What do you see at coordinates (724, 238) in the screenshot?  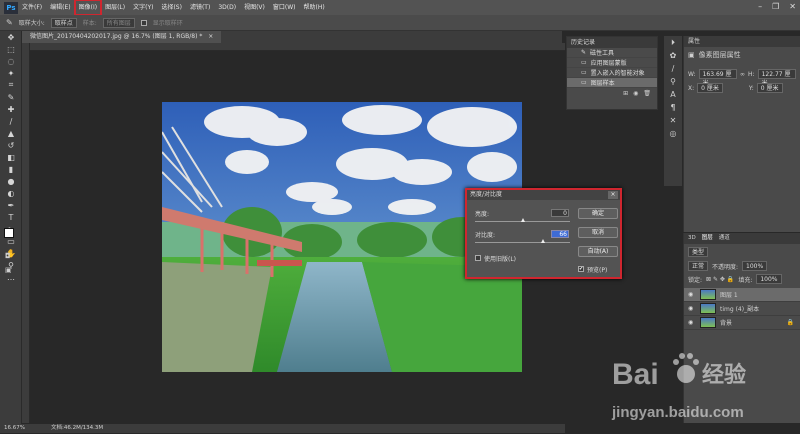 I see `tab-channels: 通道` at bounding box center [724, 238].